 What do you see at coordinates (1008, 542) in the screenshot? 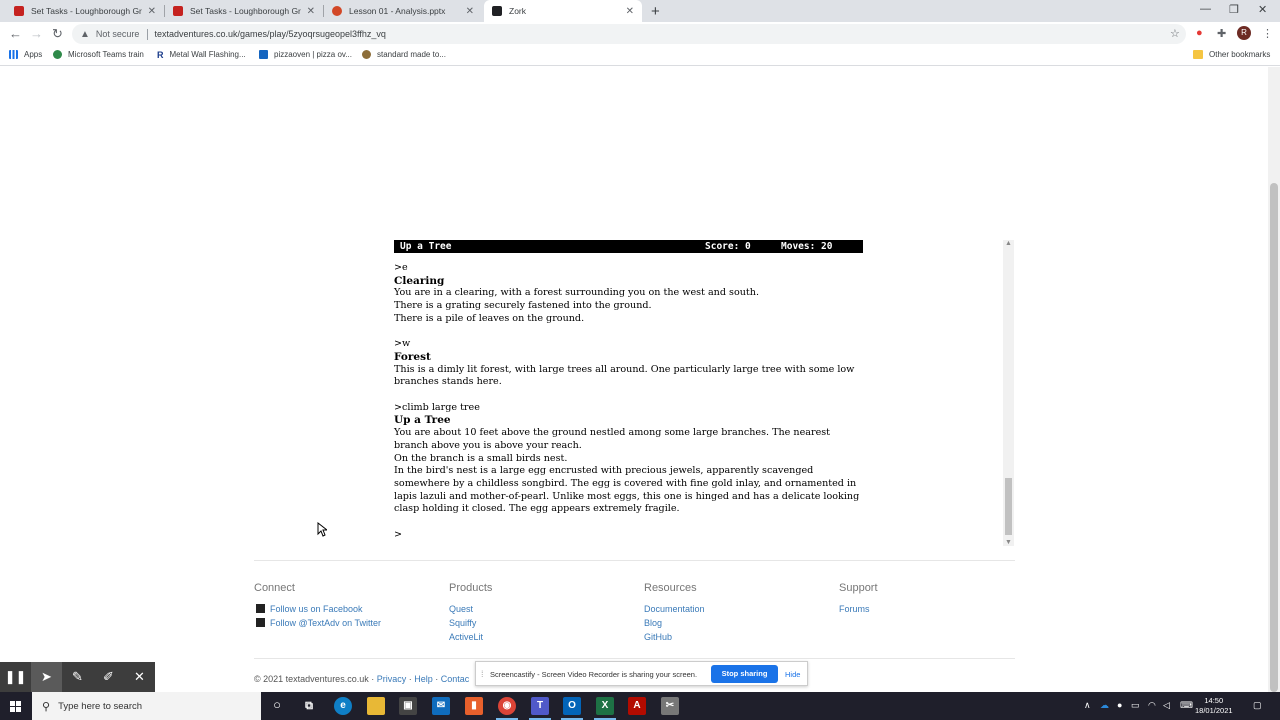
I see `scroll-down-icon: ▼` at bounding box center [1008, 542].